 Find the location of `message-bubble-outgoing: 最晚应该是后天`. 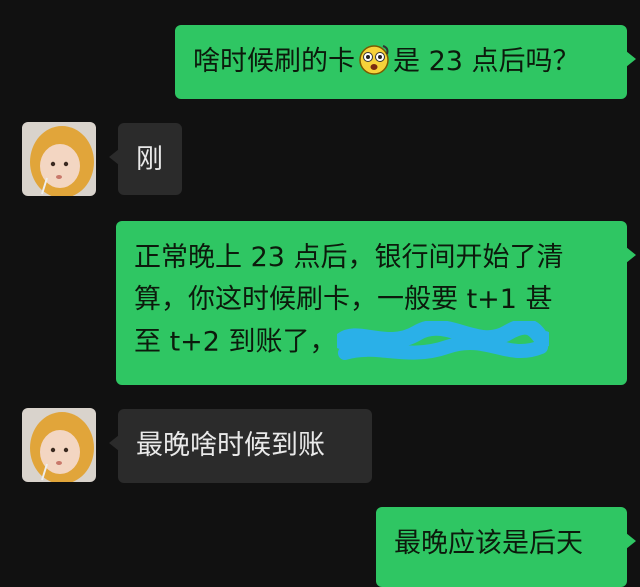

message-bubble-outgoing: 最晚应该是后天 is located at coordinates (506, 547).